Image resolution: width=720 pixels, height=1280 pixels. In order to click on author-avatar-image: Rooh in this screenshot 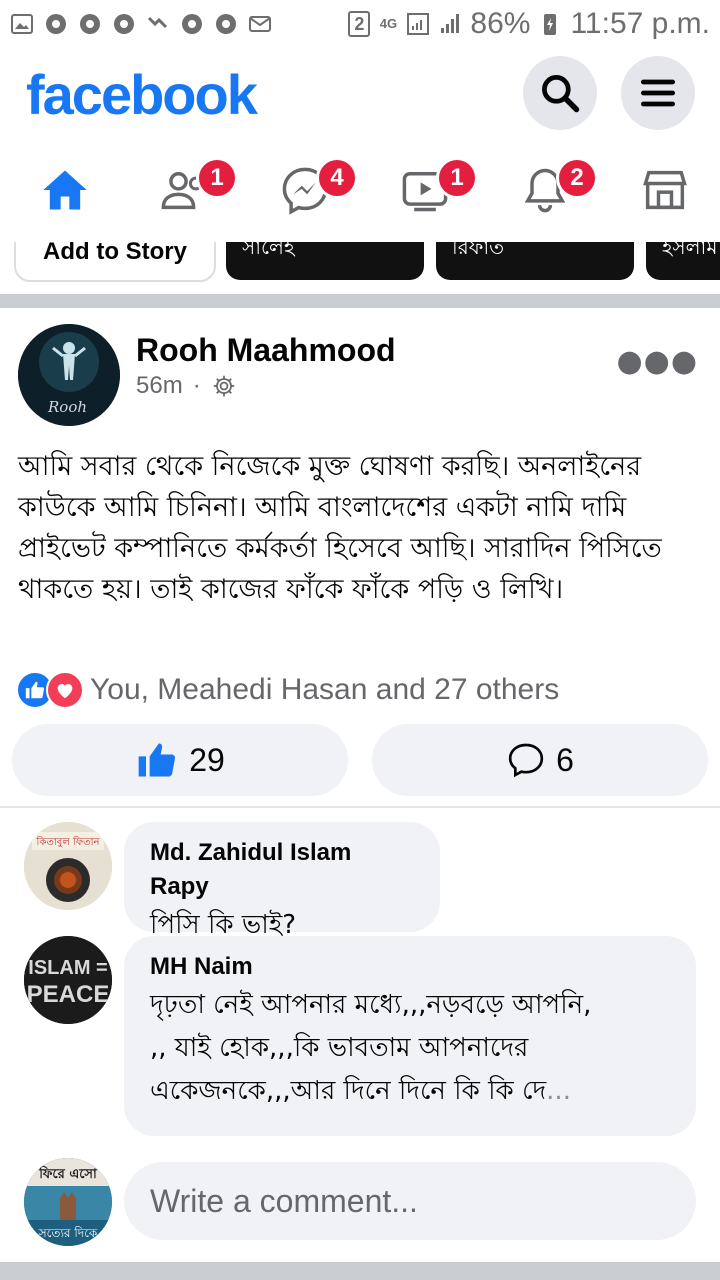, I will do `click(69, 375)`.